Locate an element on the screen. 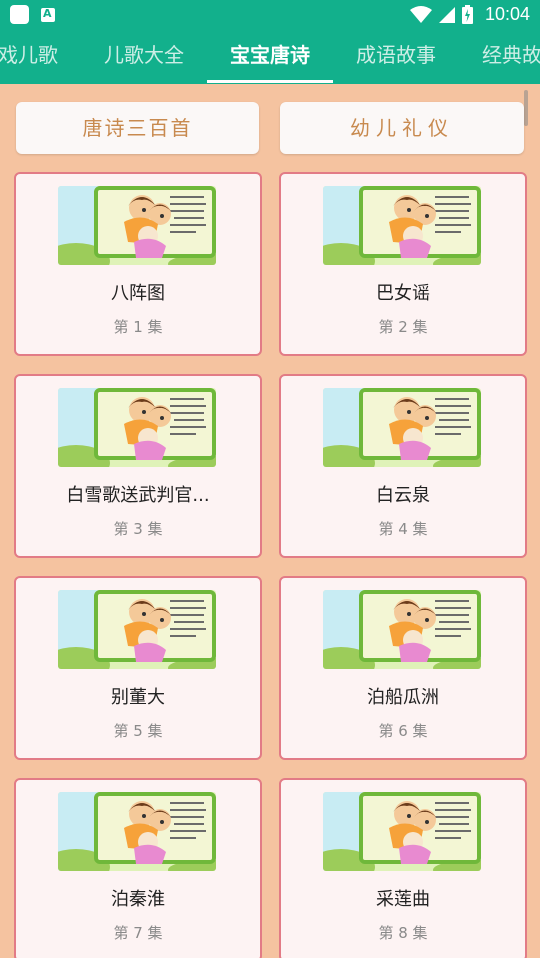 This screenshot has width=540, height=958. poem-card-3: 白雪歌送武判官... 第 3 集 is located at coordinates (138, 466).